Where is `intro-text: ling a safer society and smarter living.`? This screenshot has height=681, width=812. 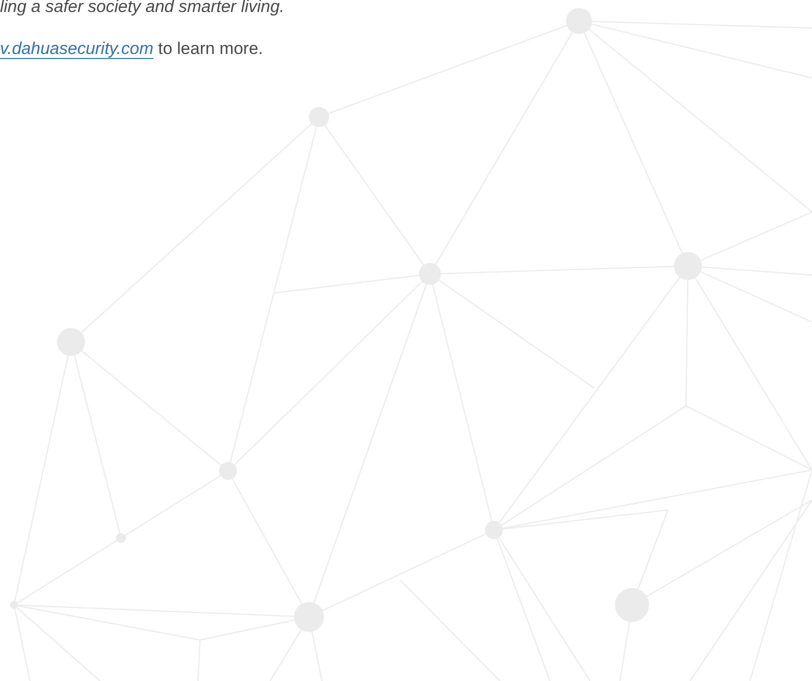
intro-text: ling a safer society and smarter living. is located at coordinates (143, 9).